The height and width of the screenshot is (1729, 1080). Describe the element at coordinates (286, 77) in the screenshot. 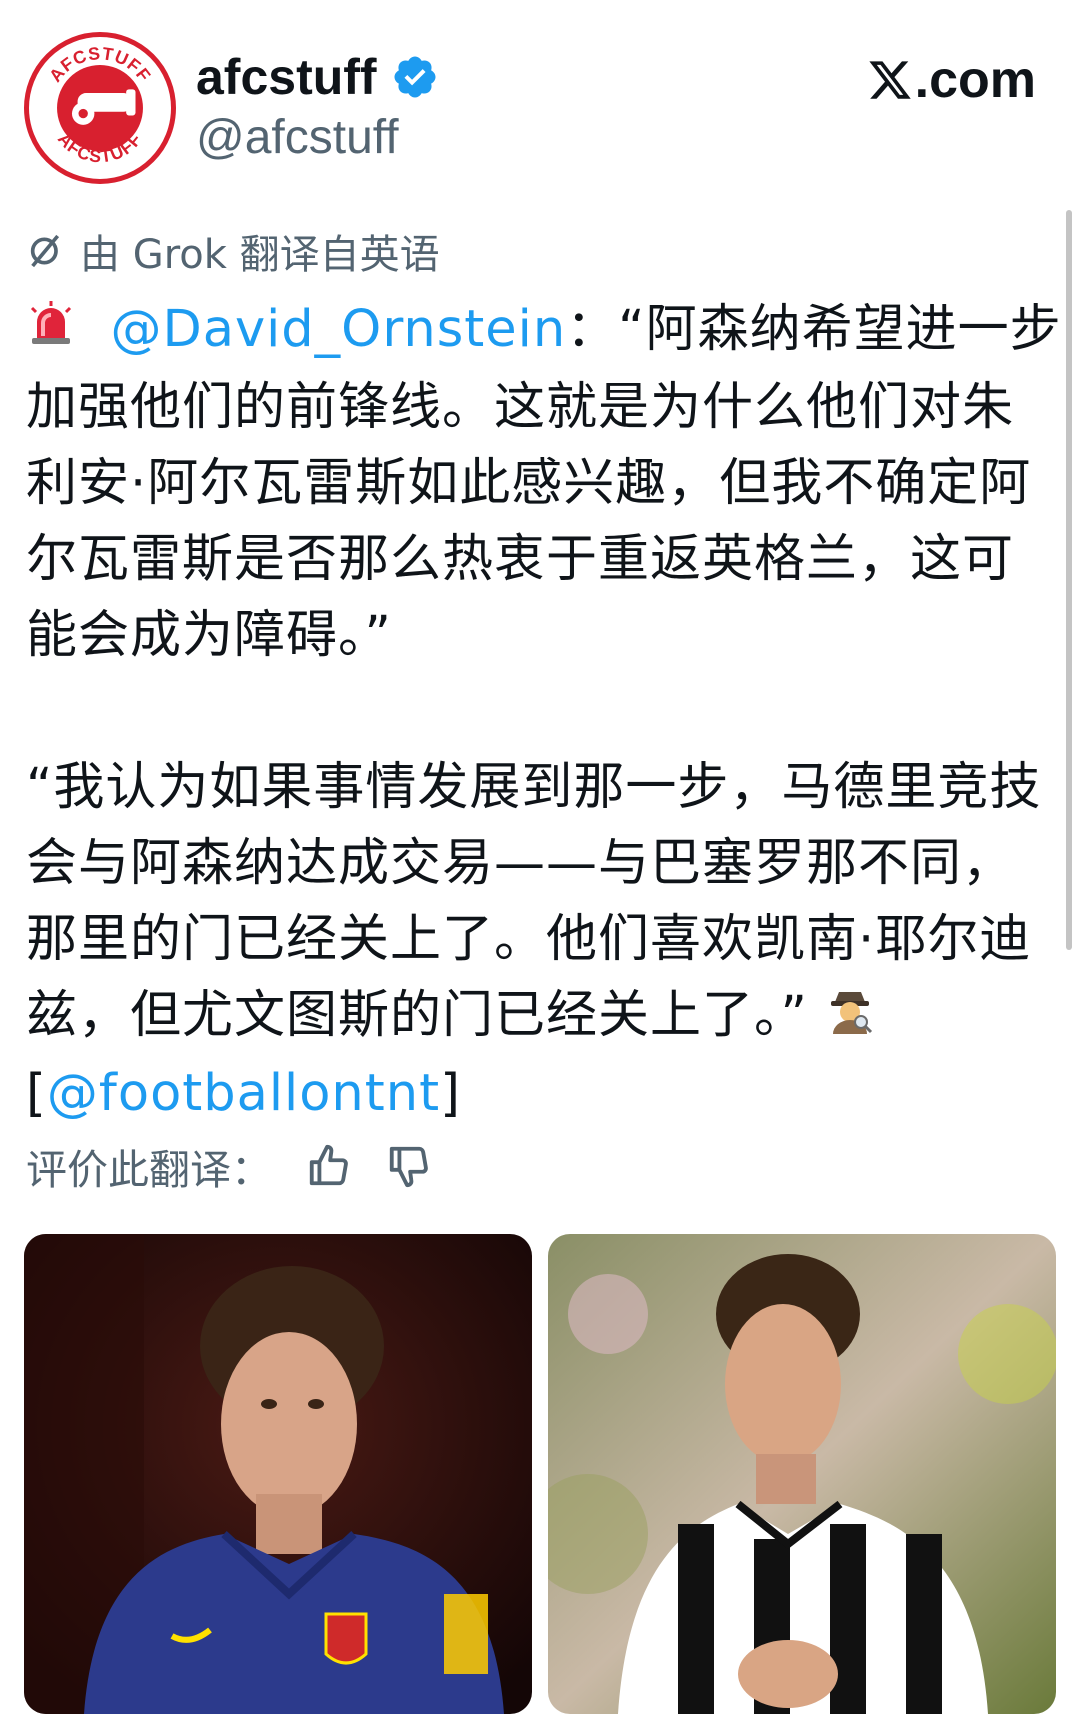

I see `display-name: afcstuff` at that location.